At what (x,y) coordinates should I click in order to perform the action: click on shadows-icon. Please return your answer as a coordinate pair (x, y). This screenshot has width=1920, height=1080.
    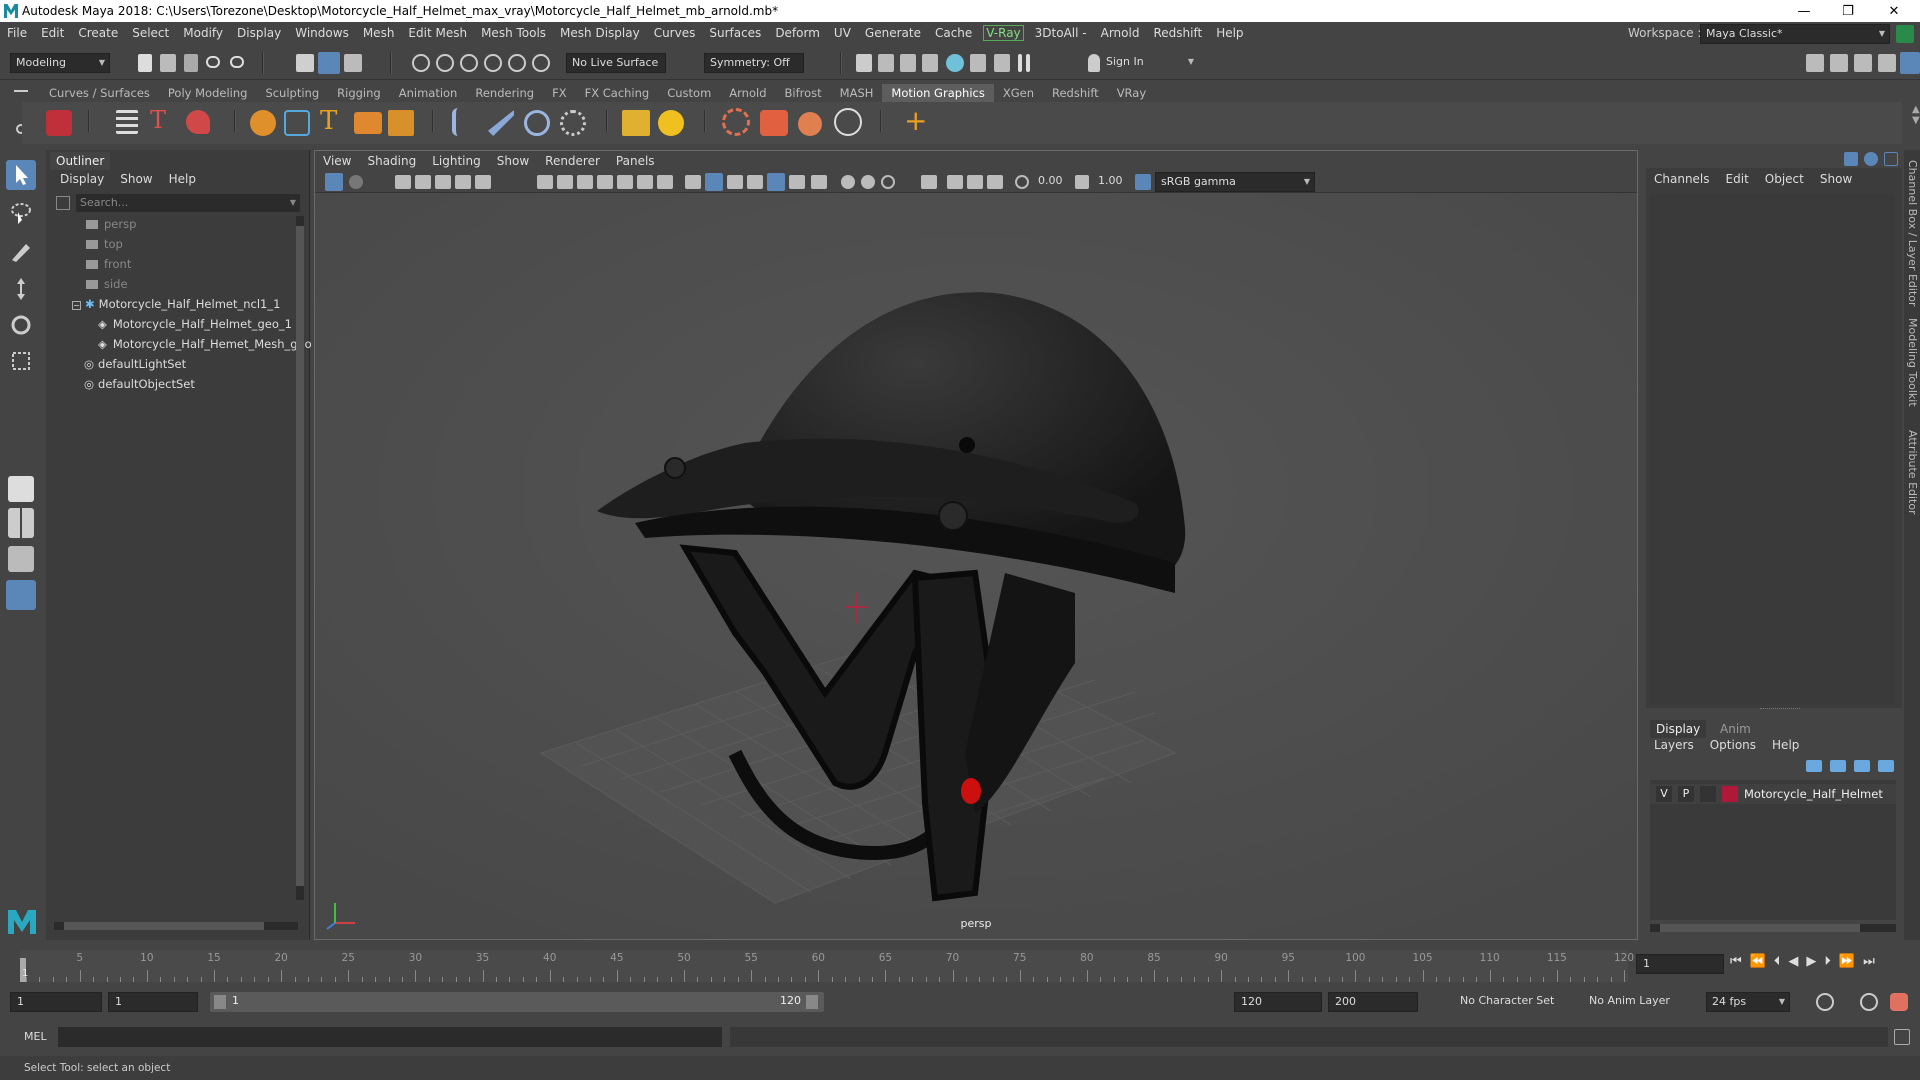
    Looking at the image, I should click on (797, 182).